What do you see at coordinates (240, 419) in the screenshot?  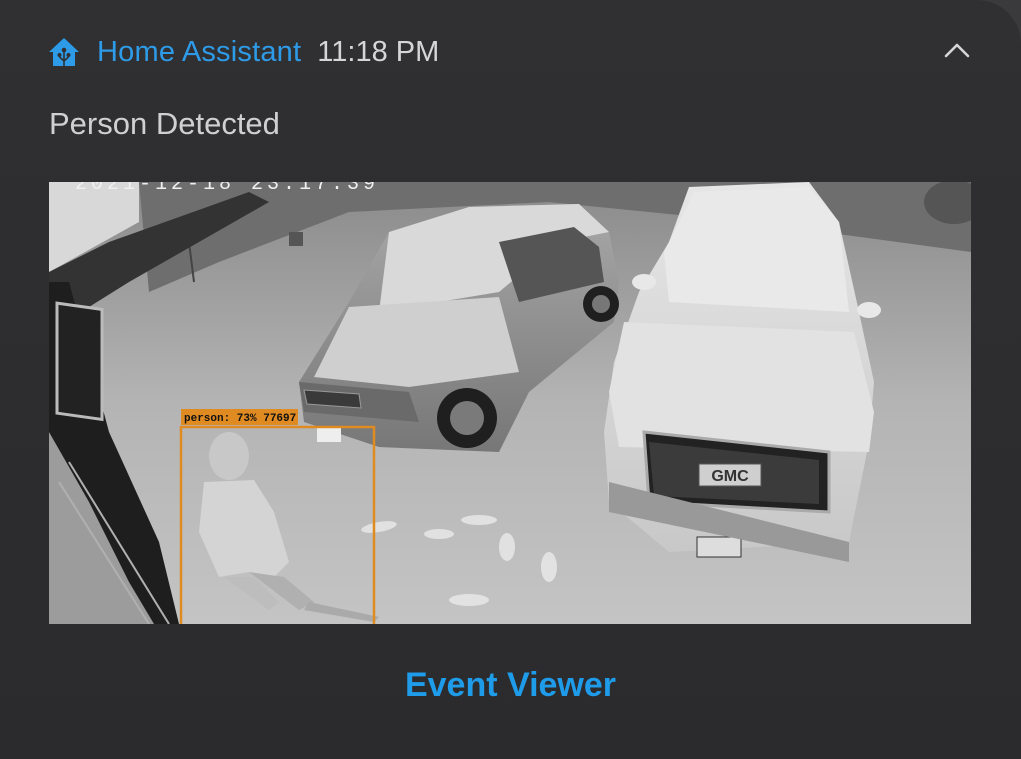 I see `detection-label: person: 73% 77697` at bounding box center [240, 419].